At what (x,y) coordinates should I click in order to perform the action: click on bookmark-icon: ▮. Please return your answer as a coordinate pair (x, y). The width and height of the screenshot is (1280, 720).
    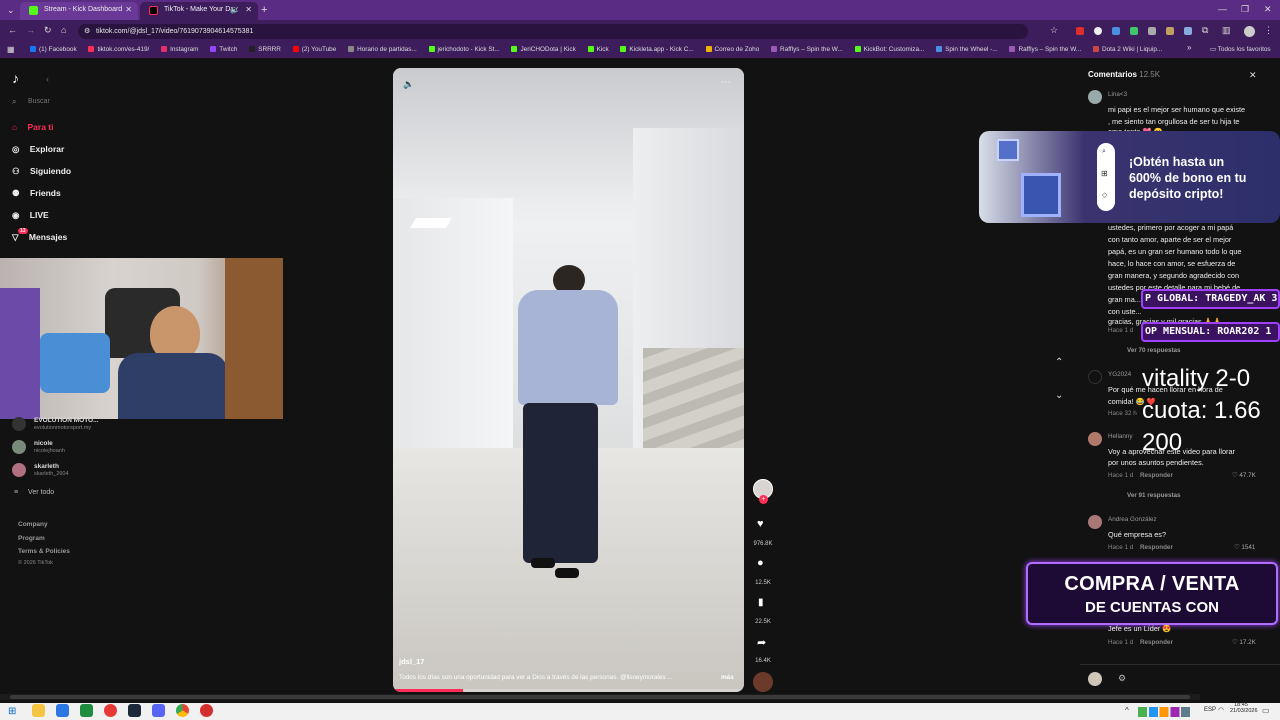
    Looking at the image, I should click on (761, 602).